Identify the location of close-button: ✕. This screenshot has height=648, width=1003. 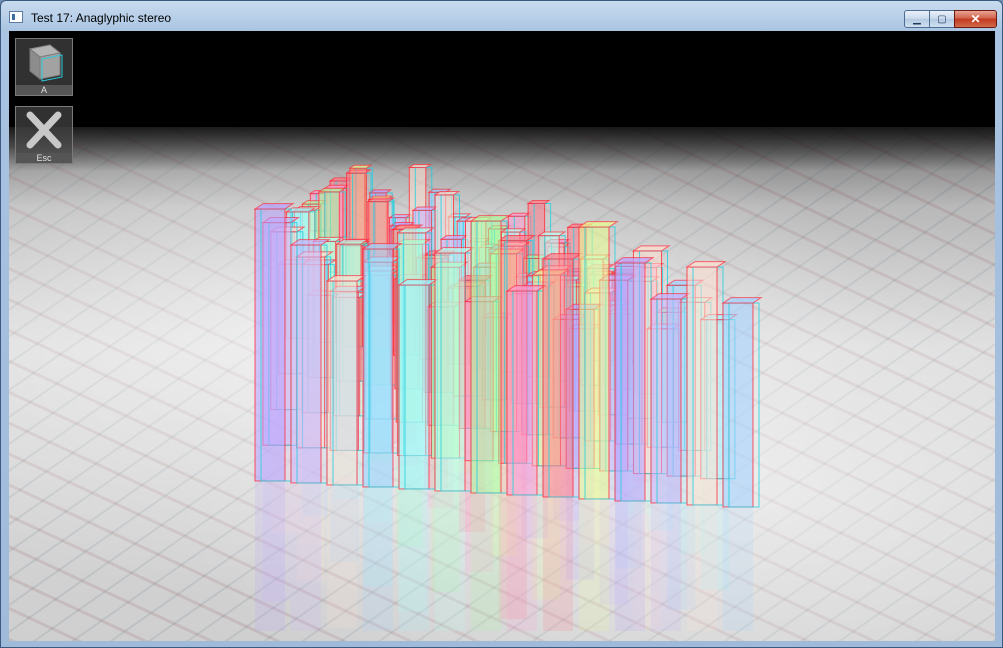
(975, 19).